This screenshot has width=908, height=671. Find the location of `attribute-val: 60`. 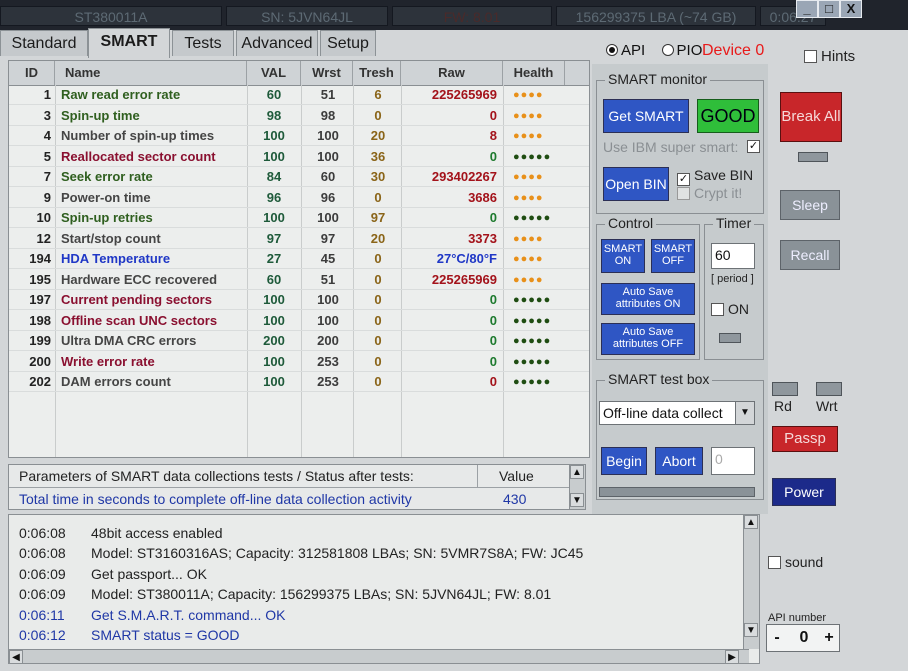

attribute-val: 60 is located at coordinates (274, 279).